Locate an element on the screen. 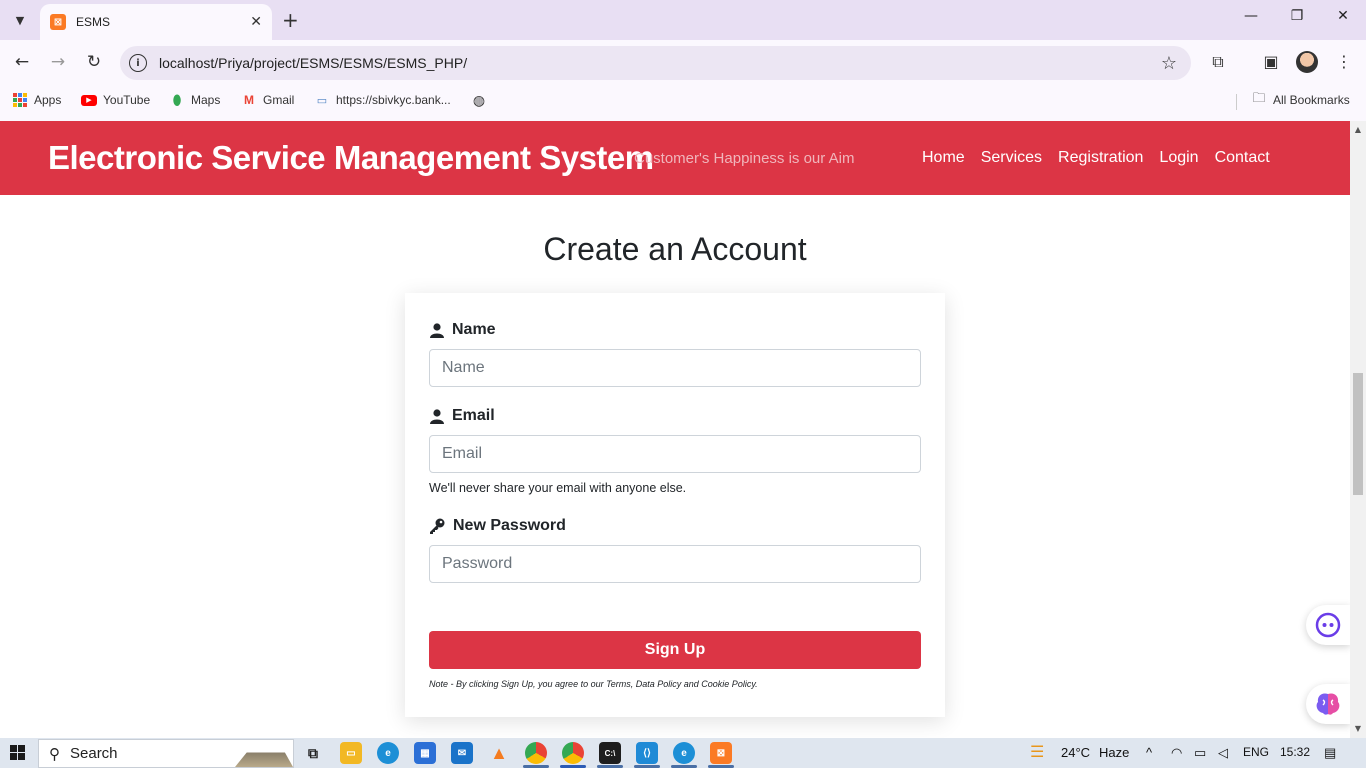  bookmark-gmail: M Gmail is located at coordinates (267, 100).